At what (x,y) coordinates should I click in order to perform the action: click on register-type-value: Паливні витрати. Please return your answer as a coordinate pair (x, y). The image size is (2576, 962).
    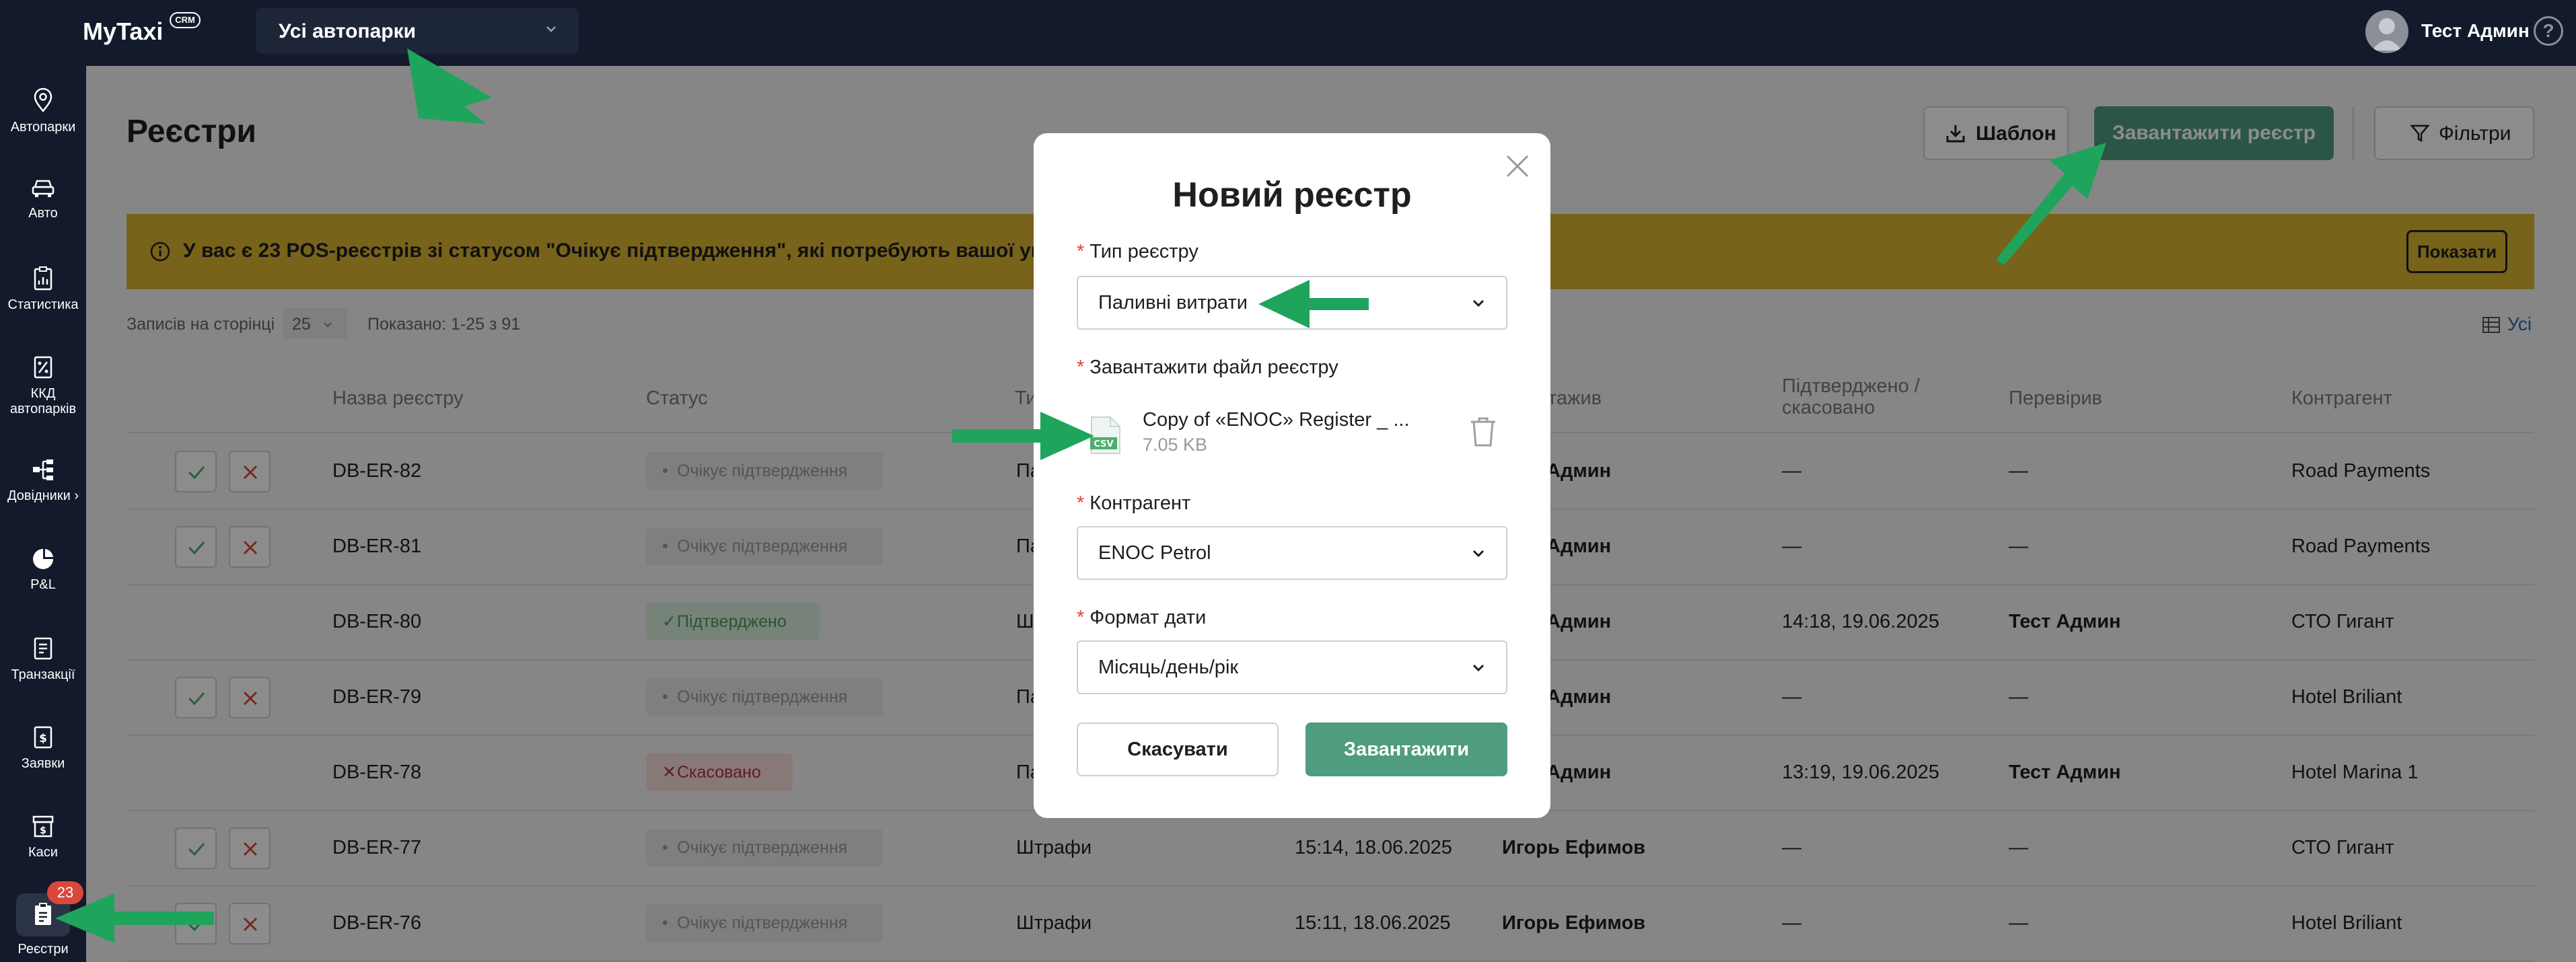
    Looking at the image, I should click on (1173, 302).